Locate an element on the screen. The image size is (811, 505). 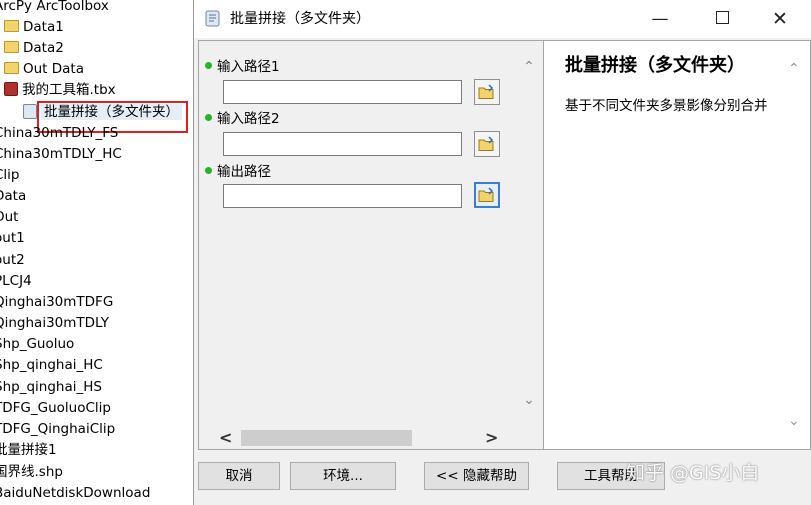
param-label-output: 输出路径 is located at coordinates (238, 172).